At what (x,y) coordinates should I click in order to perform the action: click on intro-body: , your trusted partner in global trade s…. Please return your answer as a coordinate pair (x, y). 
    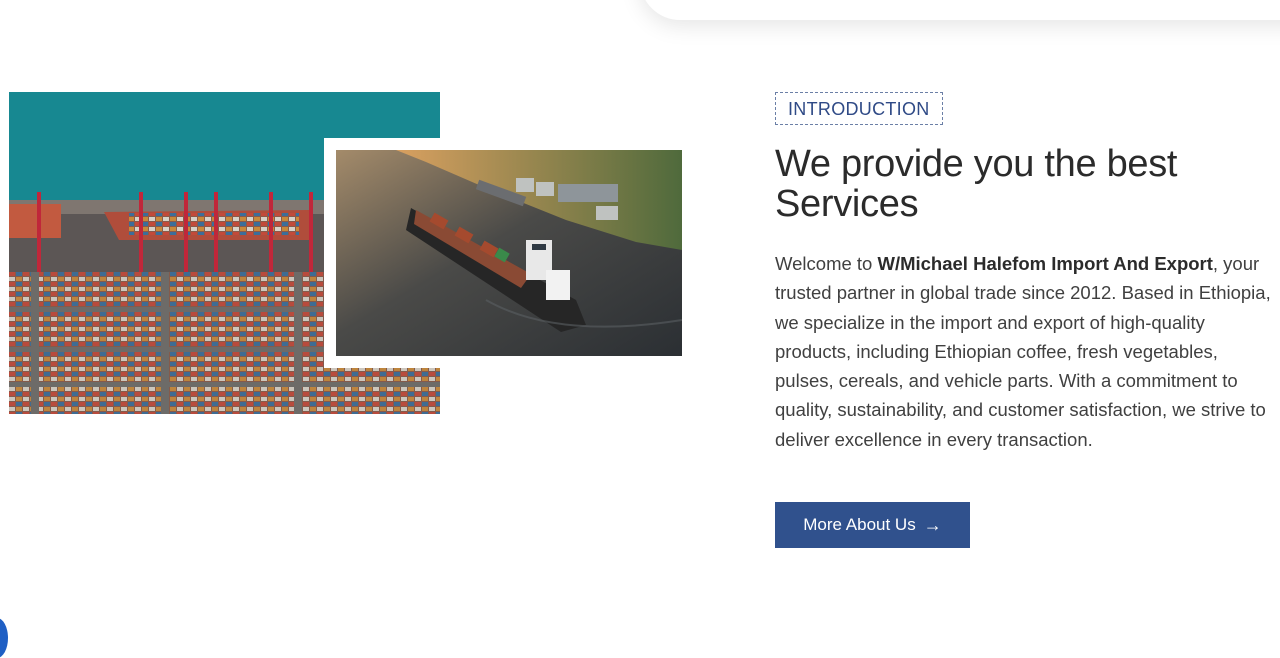
    Looking at the image, I should click on (1023, 351).